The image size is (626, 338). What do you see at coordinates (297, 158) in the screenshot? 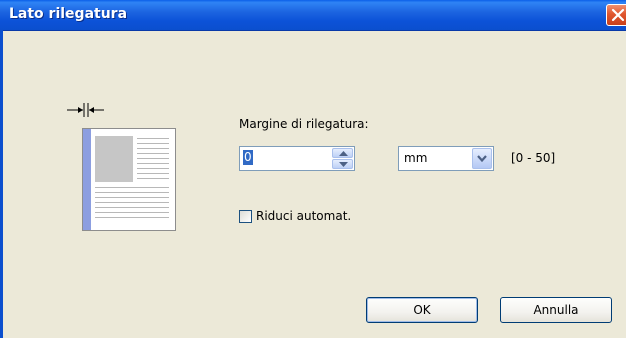
I see `binding-margin-spinbox: 0` at bounding box center [297, 158].